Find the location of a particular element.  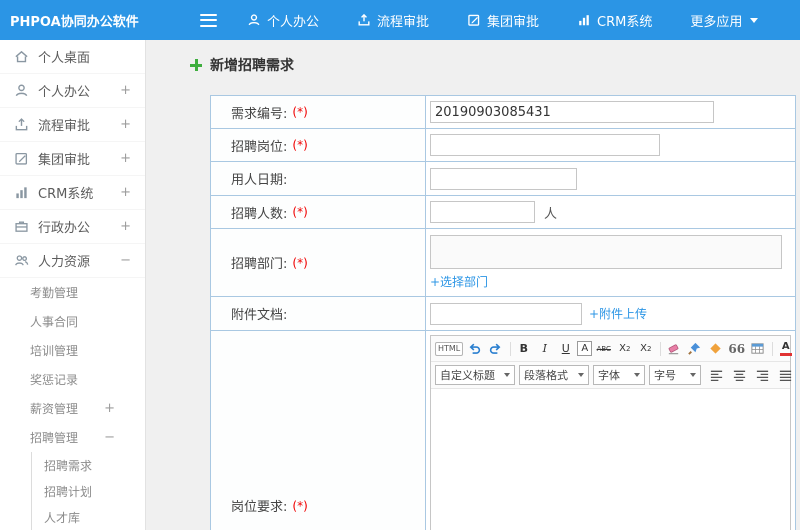

position-input is located at coordinates (545, 145).